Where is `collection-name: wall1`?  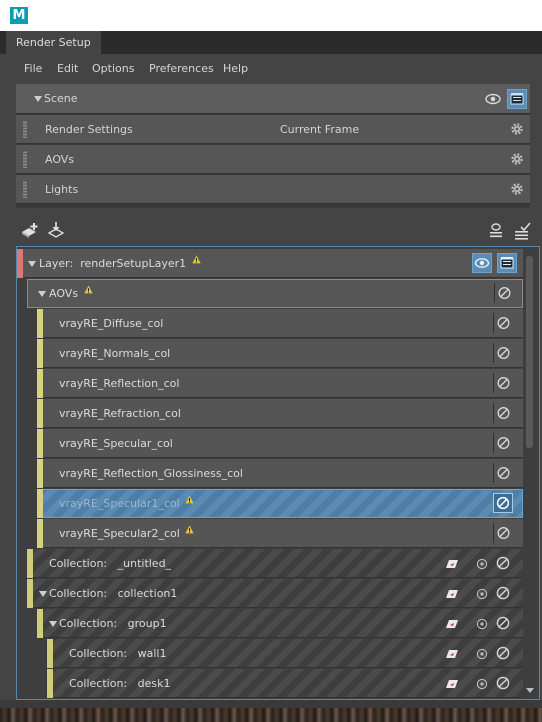 collection-name: wall1 is located at coordinates (152, 653).